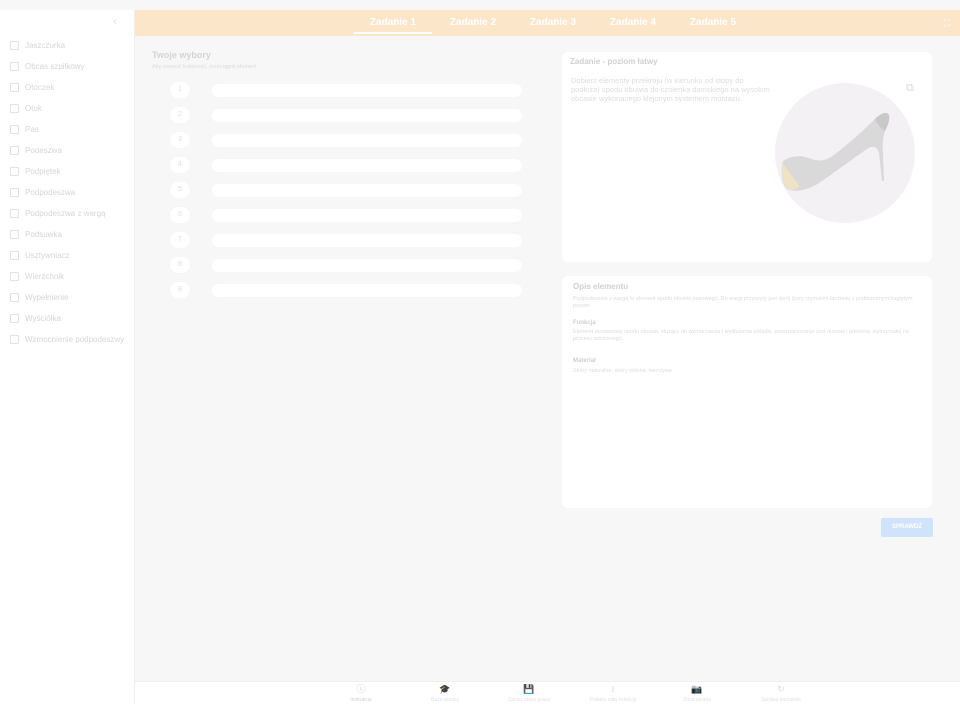  Describe the element at coordinates (180, 190) in the screenshot. I see `slot-number: 5` at that location.